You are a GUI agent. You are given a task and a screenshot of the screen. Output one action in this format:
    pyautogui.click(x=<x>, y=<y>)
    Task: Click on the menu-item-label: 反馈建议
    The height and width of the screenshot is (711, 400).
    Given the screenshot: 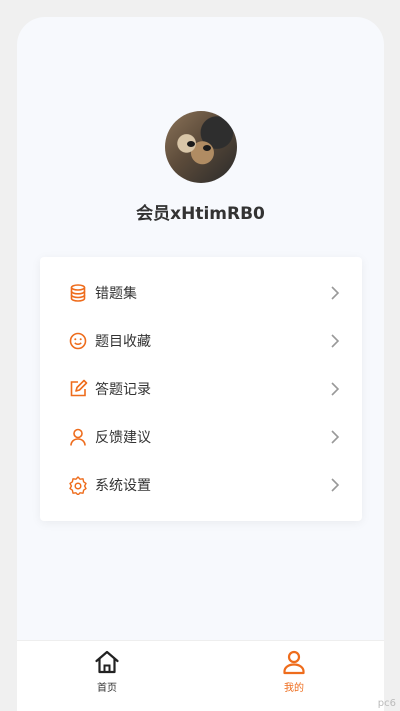 What is the action you would take?
    pyautogui.click(x=123, y=438)
    